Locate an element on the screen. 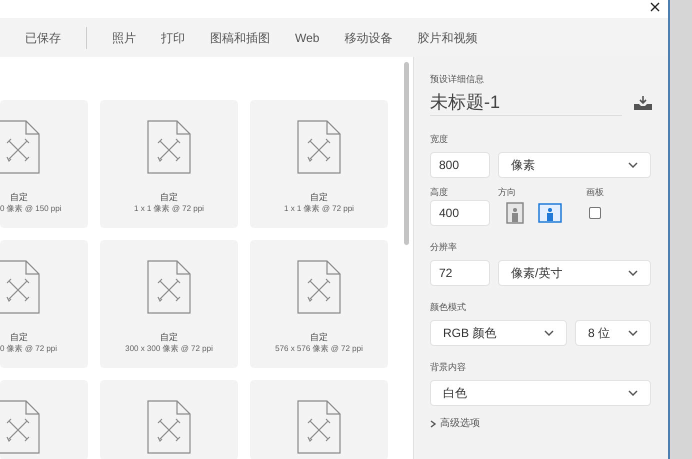 This screenshot has height=459, width=692. field-label: 分辨率 is located at coordinates (443, 247).